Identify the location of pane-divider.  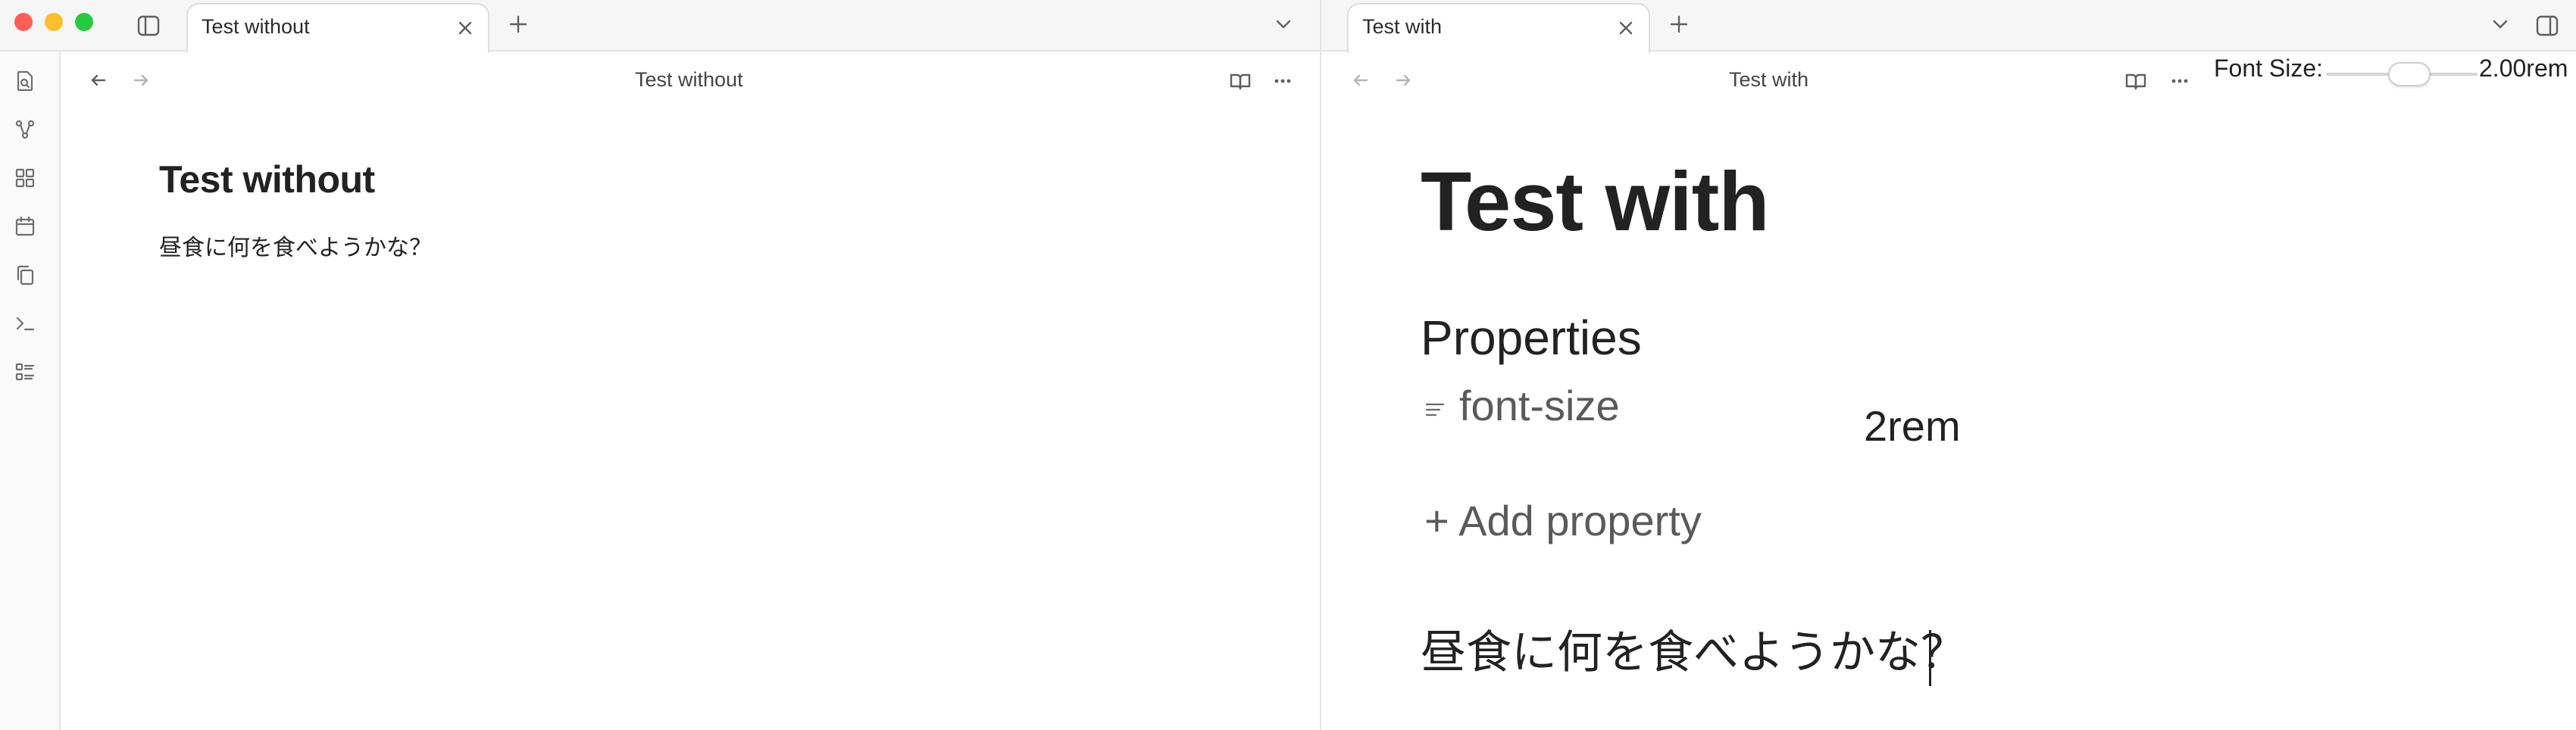
(1321, 365).